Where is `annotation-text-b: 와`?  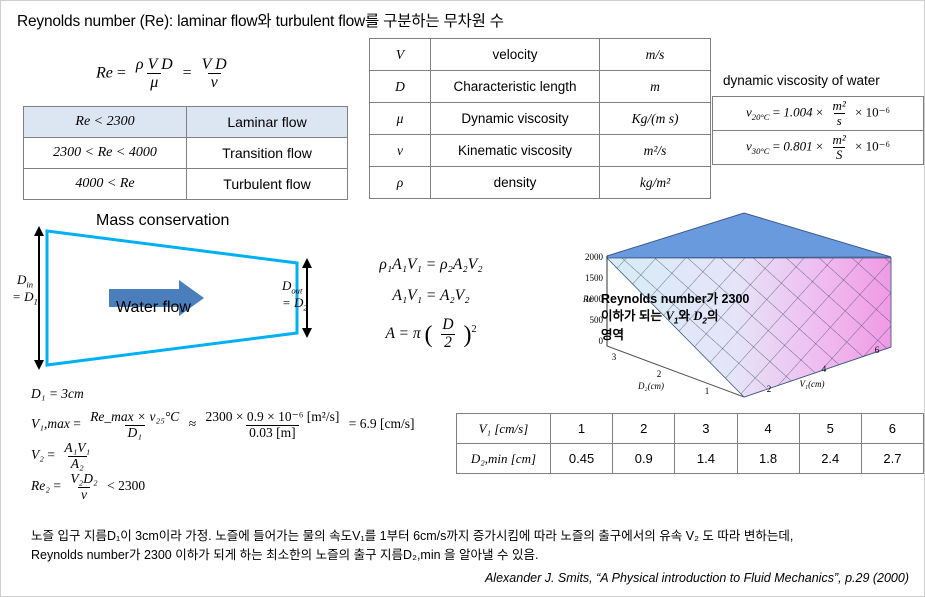 annotation-text-b: 와 is located at coordinates (686, 315).